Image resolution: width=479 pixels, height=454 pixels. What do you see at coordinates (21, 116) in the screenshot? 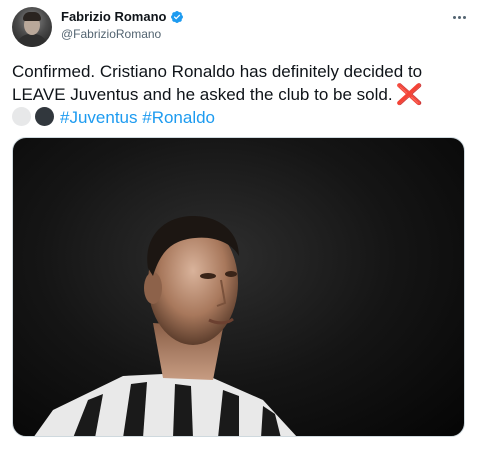
I see `white-circle-emoji` at bounding box center [21, 116].